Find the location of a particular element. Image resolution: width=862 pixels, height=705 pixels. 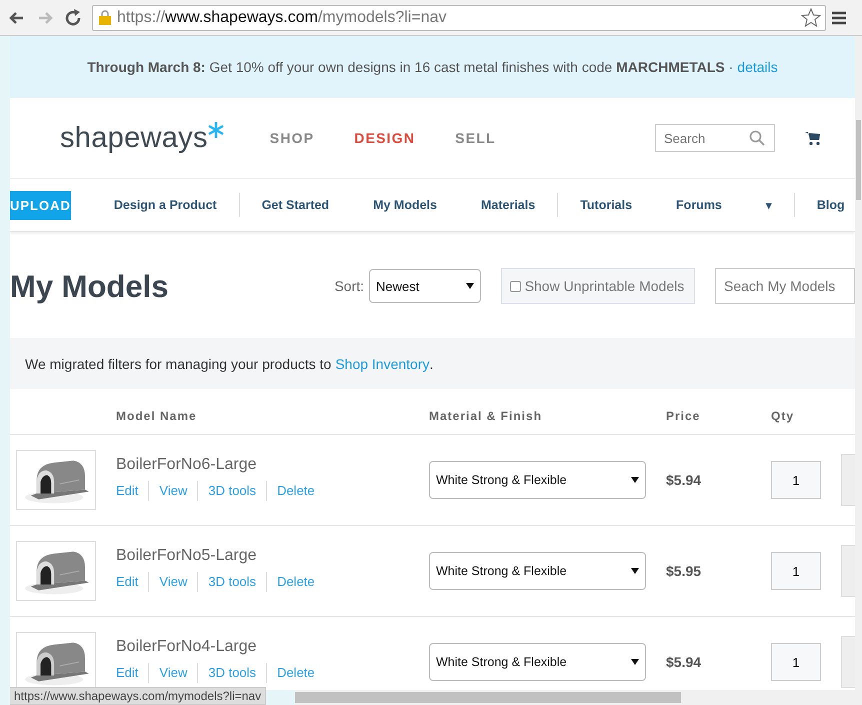

page-title: My Models is located at coordinates (89, 287).